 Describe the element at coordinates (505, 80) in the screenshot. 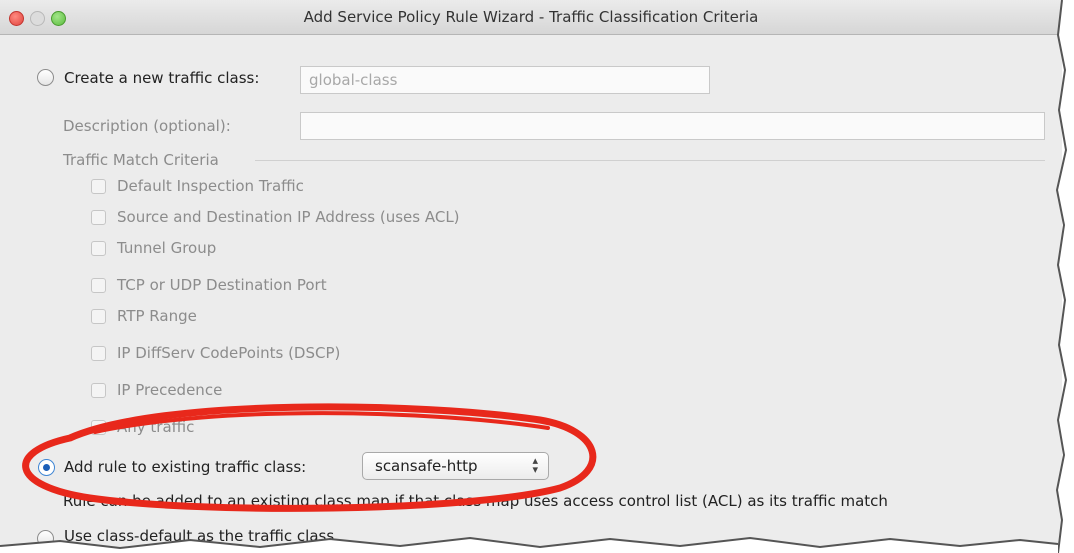

I see `class-name-input: global-class` at that location.